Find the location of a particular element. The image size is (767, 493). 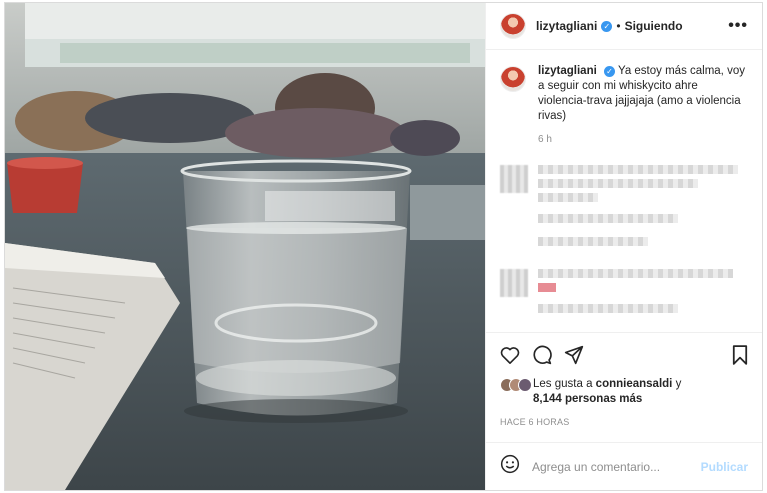

likes-user-link: connieansaldi is located at coordinates (634, 384).